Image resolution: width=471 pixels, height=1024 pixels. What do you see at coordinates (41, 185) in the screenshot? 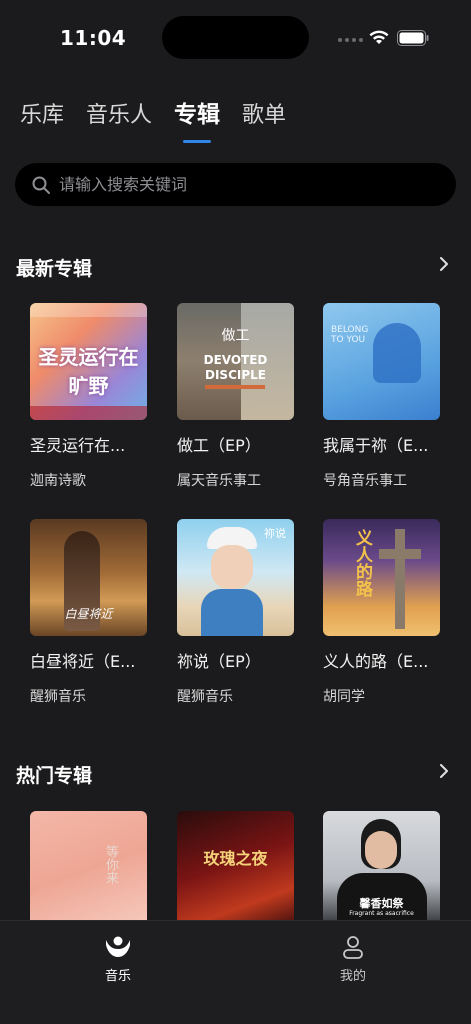
I see `search-icon` at bounding box center [41, 185].